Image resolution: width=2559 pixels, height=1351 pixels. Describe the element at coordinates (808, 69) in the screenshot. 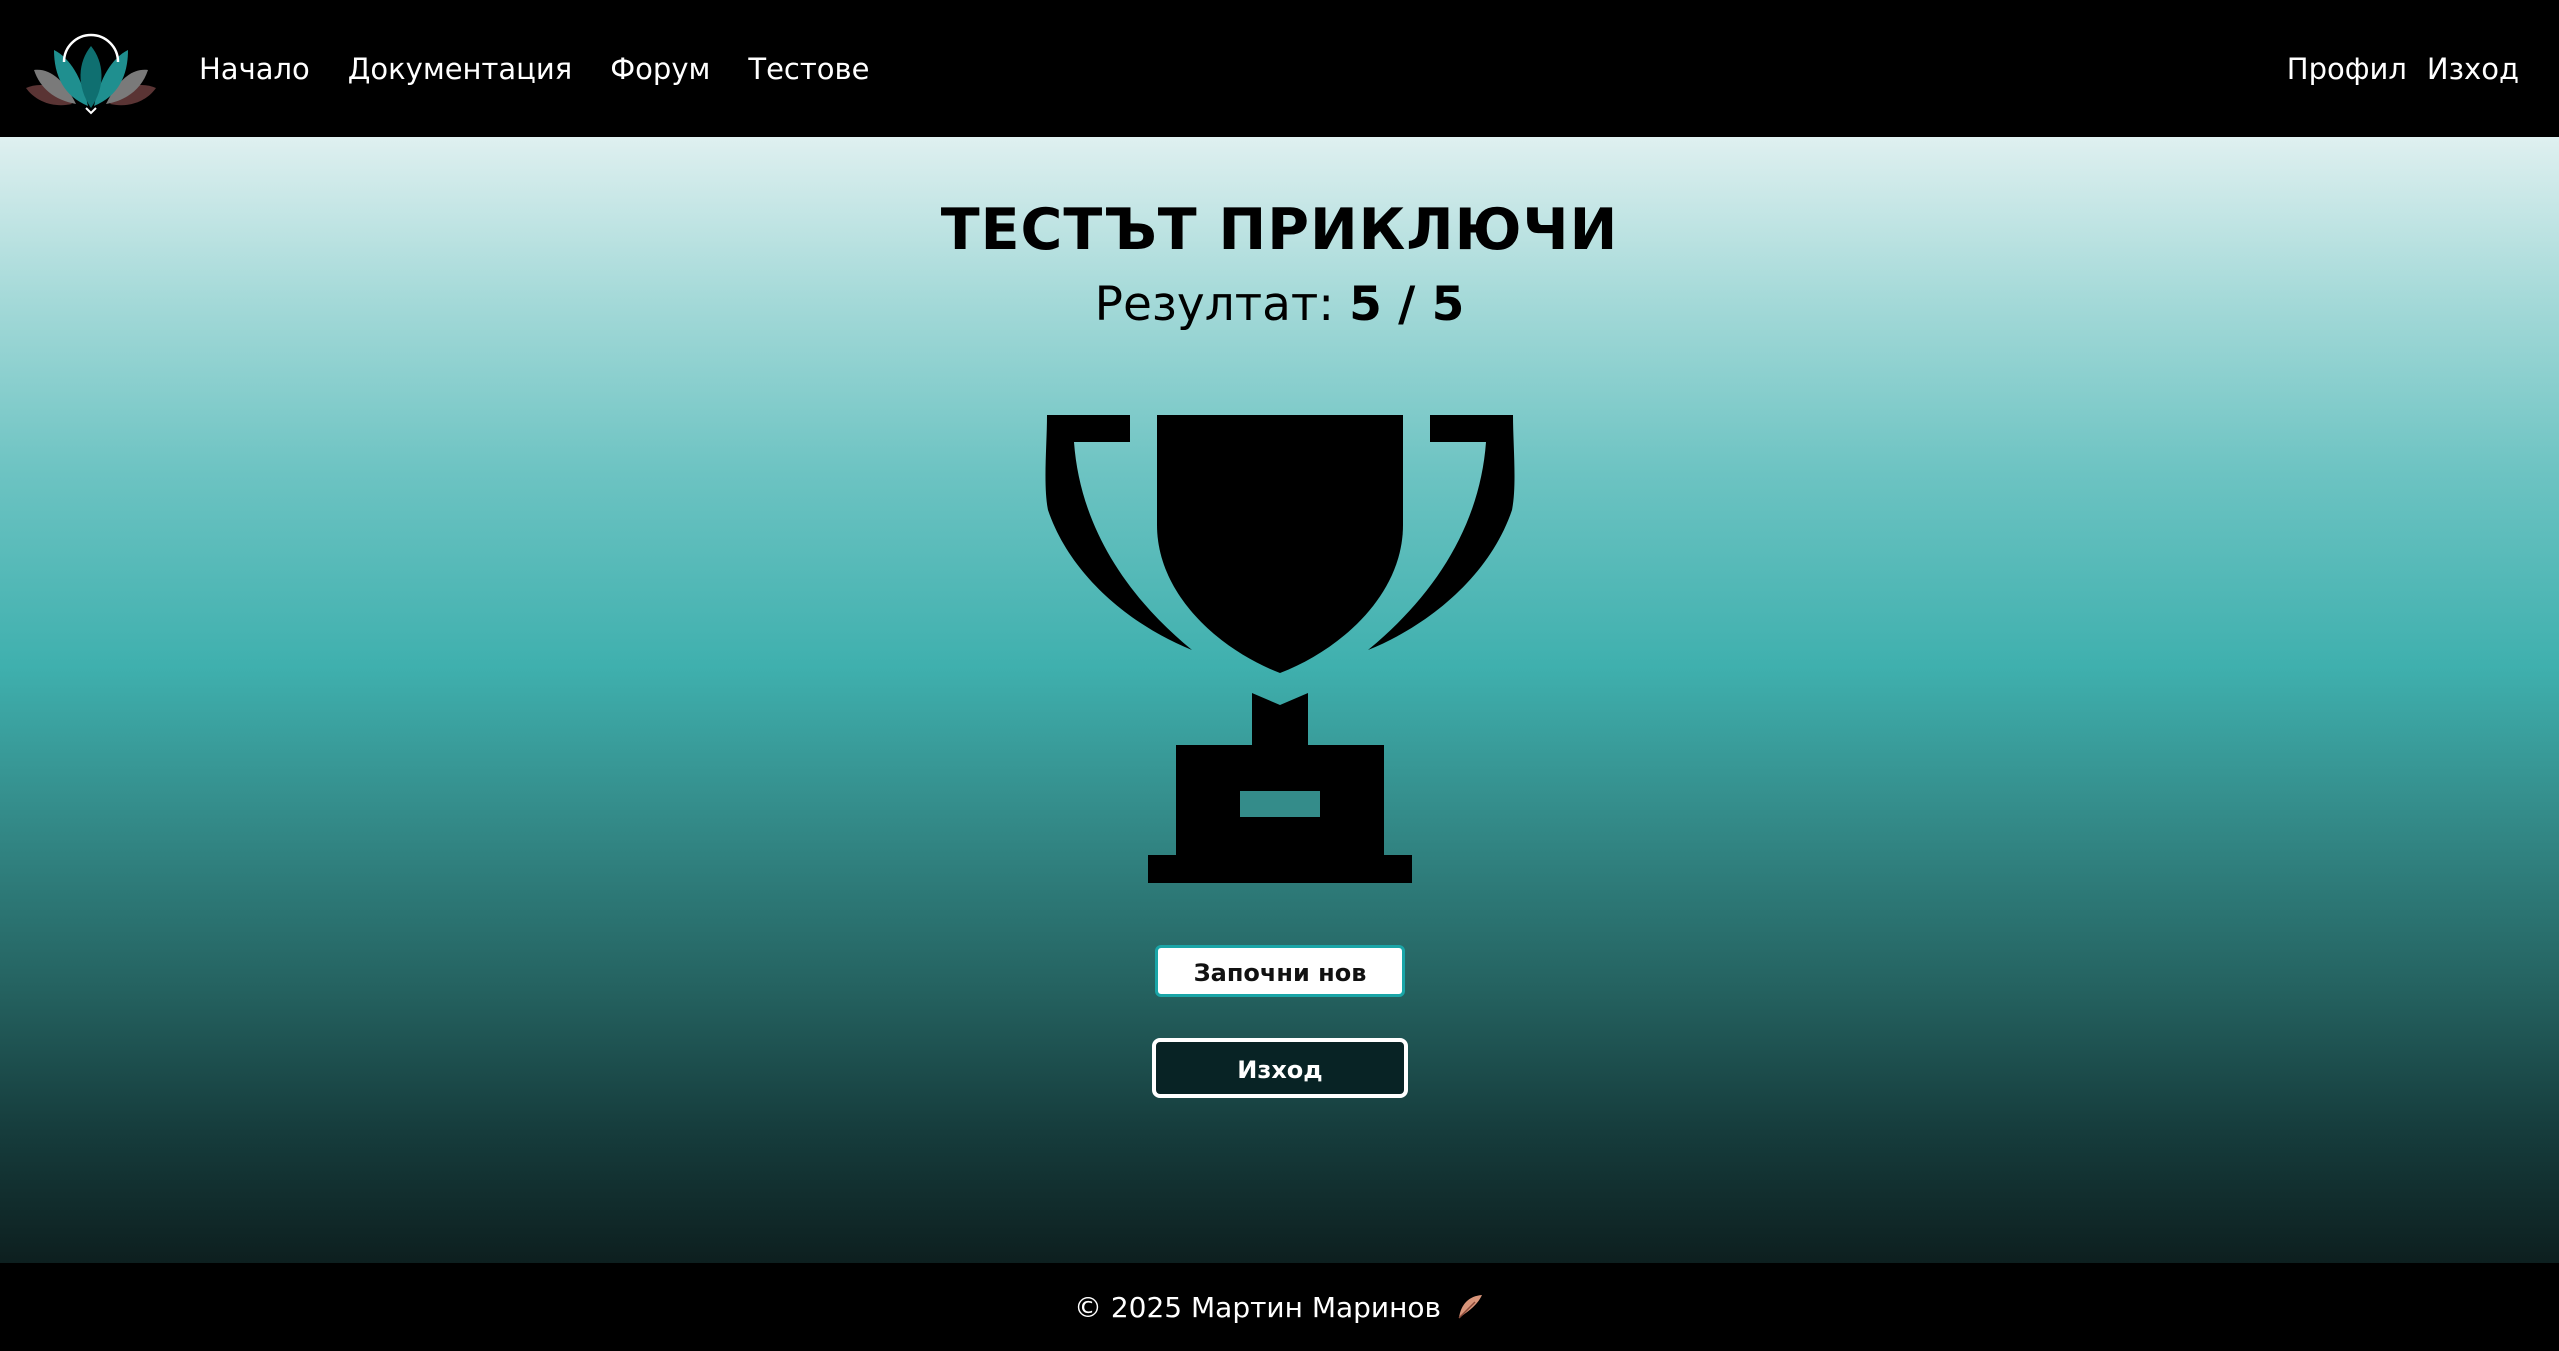

I see `nav-item-tests: Тестове` at that location.